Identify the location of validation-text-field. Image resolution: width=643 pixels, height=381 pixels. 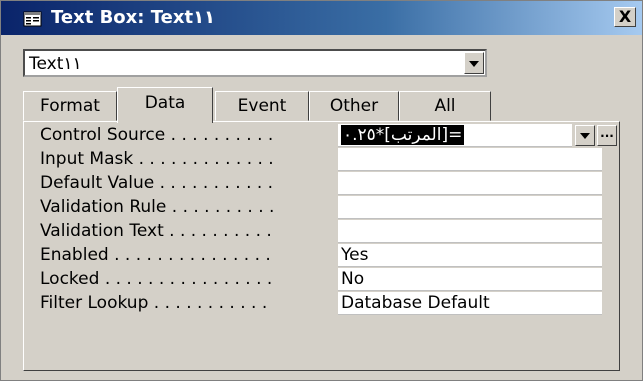
(470, 231).